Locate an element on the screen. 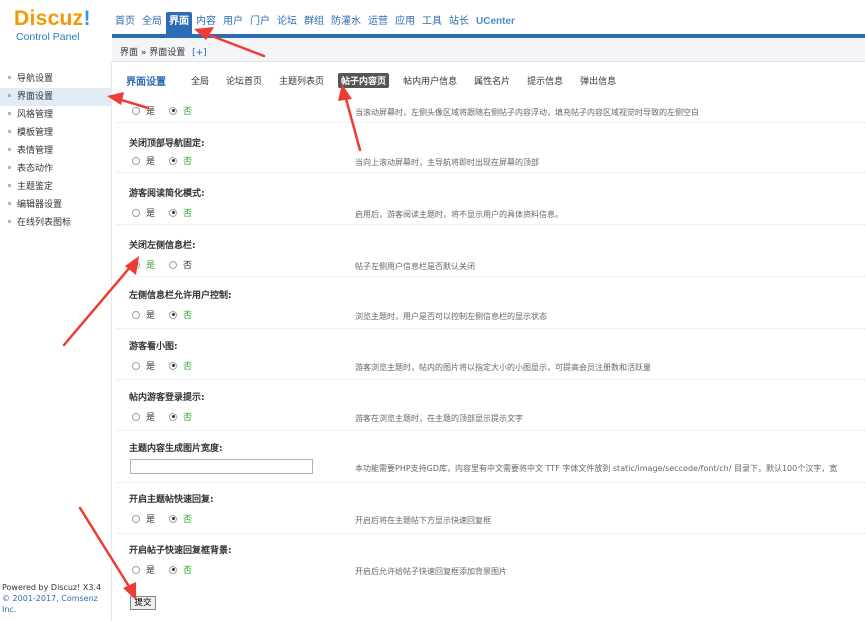 The width and height of the screenshot is (865, 621). setting-description: 启用后，游客阅读主题时，将不显示用户的具体资料信息。 is located at coordinates (459, 214).